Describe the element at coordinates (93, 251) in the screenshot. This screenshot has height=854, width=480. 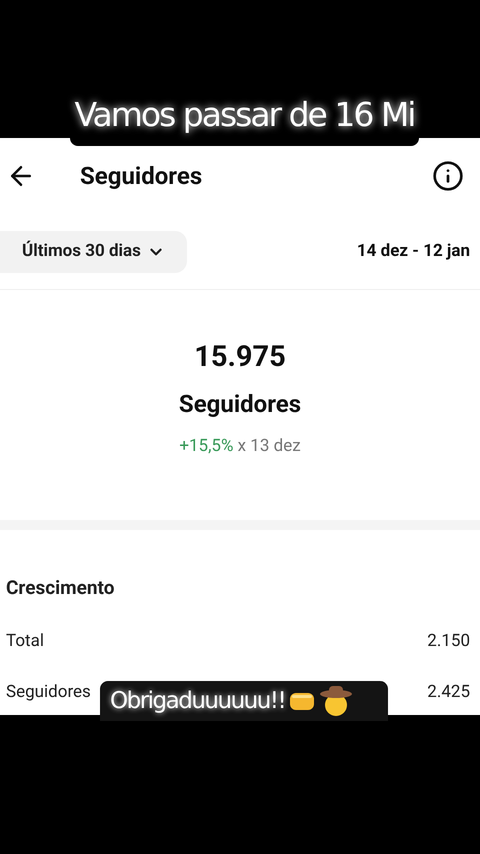
I see `period-dropdown: Últimos 30 dias` at that location.